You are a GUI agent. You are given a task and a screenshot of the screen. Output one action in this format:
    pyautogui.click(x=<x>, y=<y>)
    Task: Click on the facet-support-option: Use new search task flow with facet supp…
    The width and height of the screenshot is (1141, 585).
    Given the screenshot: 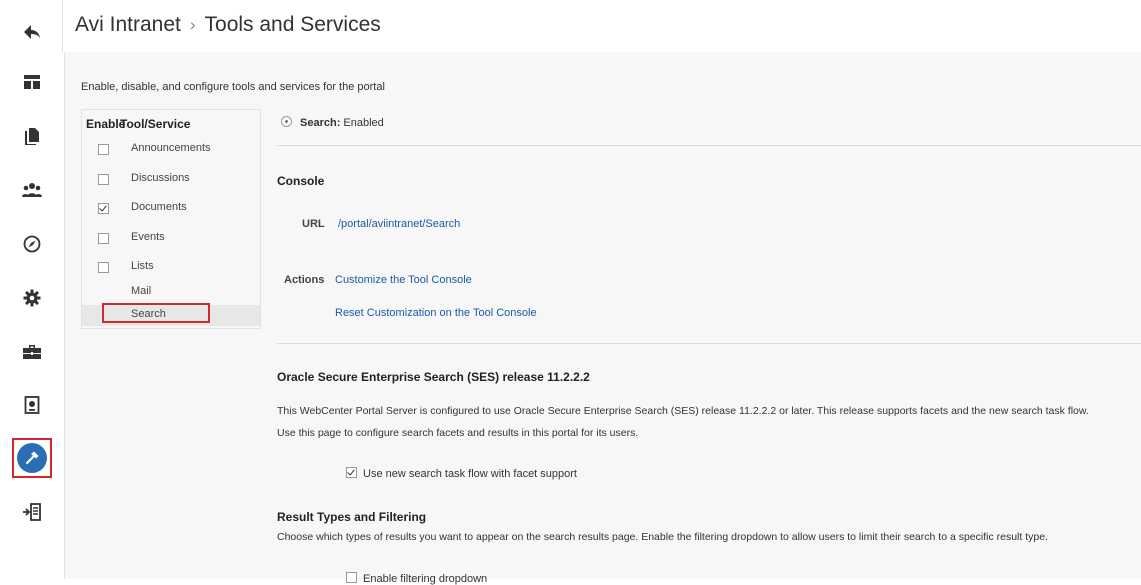 What is the action you would take?
    pyautogui.click(x=461, y=473)
    